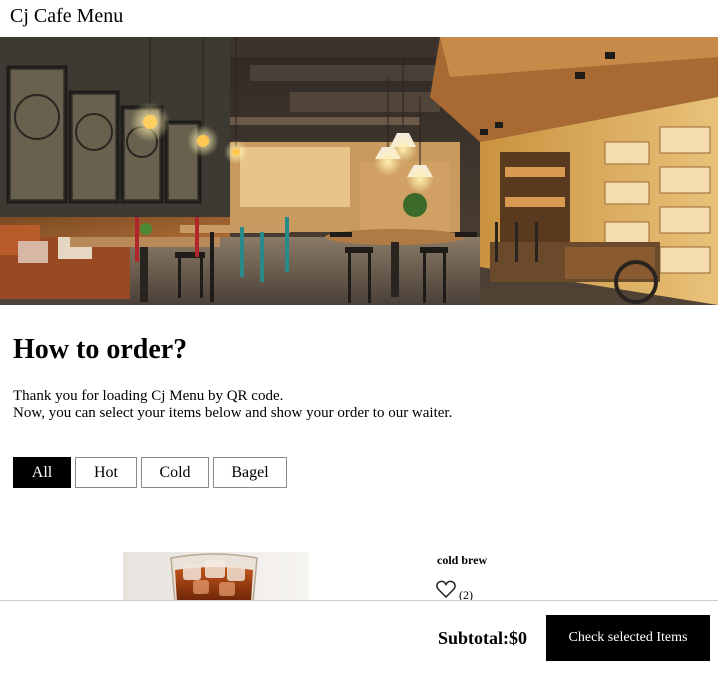 The image size is (718, 674). What do you see at coordinates (518, 638) in the screenshot?
I see `subtotal-value: $0` at bounding box center [518, 638].